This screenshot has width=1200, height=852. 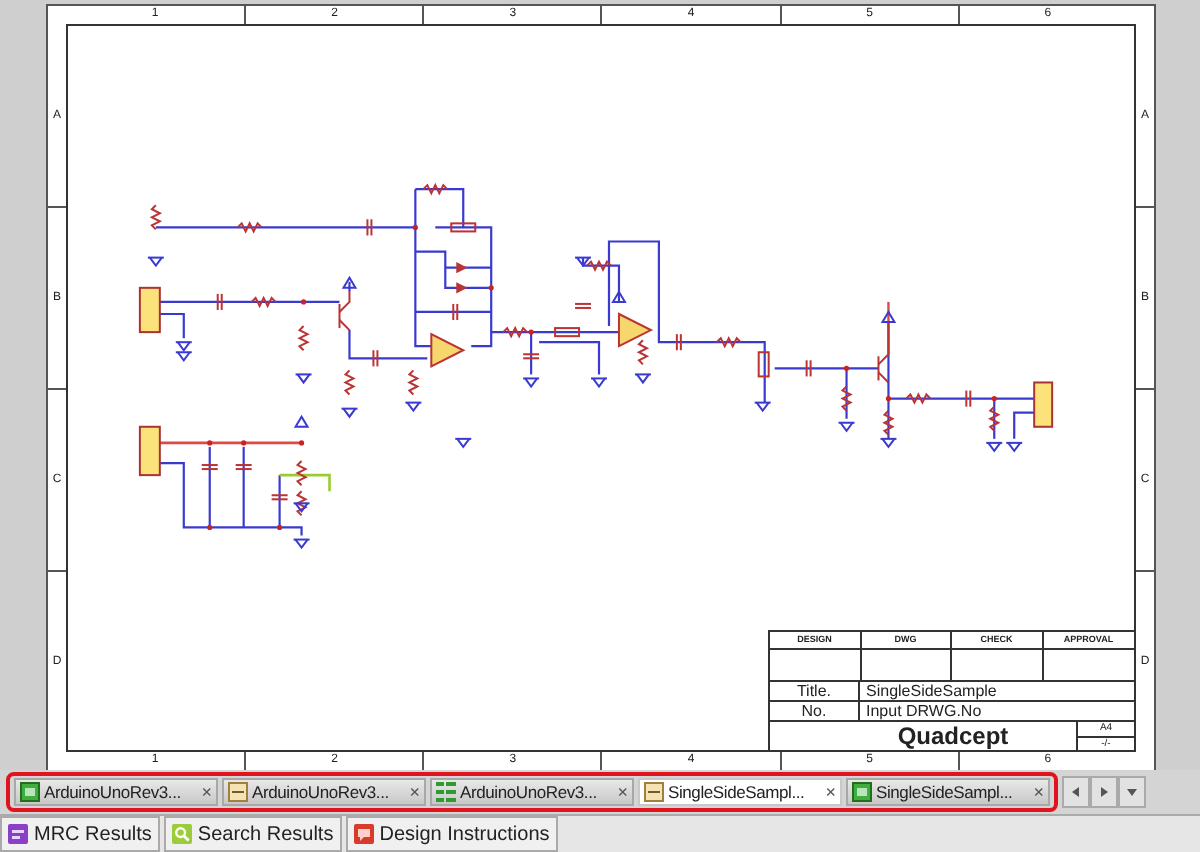 I want to click on caret-right-icon, so click(x=1104, y=792).